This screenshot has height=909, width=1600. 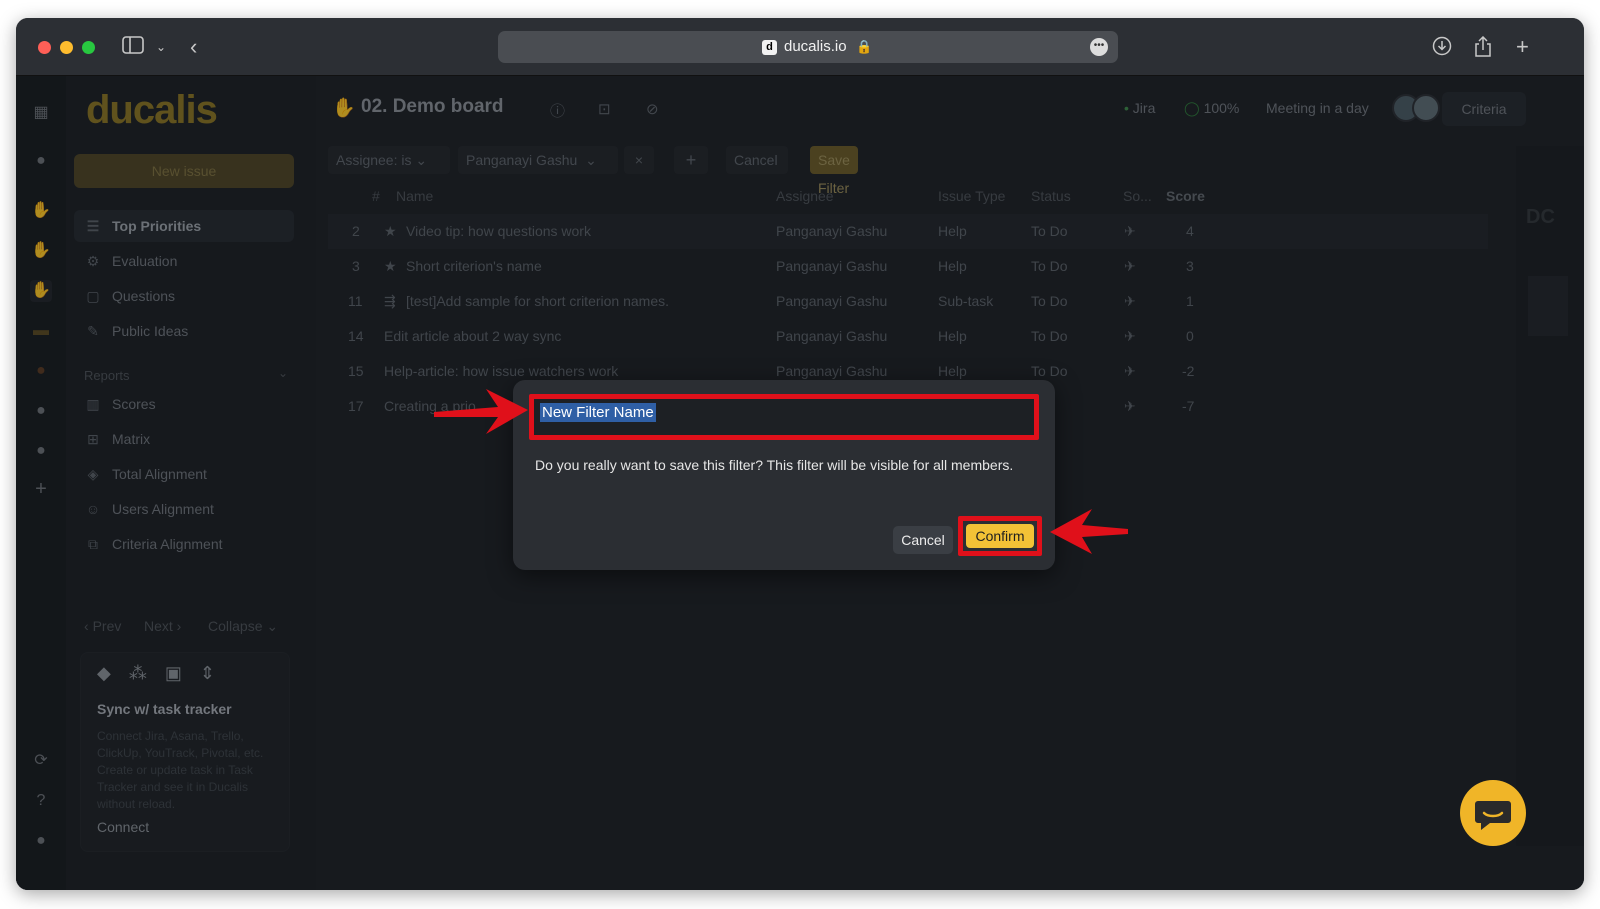 What do you see at coordinates (161, 47) in the screenshot?
I see `chevron-down-icon: ⌄` at bounding box center [161, 47].